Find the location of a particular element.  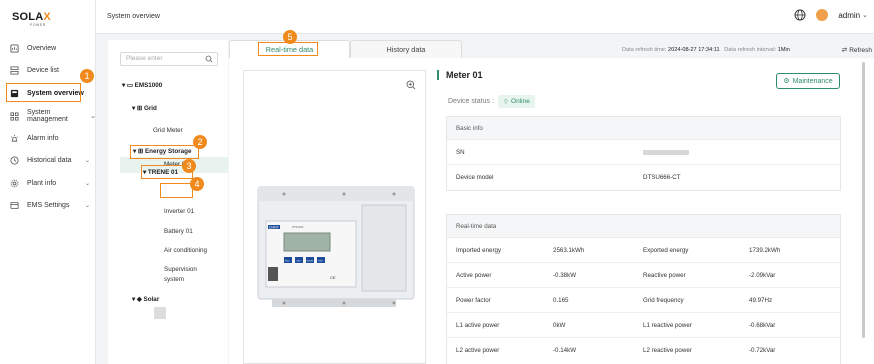

refresh-time-value: 2024-08-27 17:34:11 is located at coordinates (694, 50).